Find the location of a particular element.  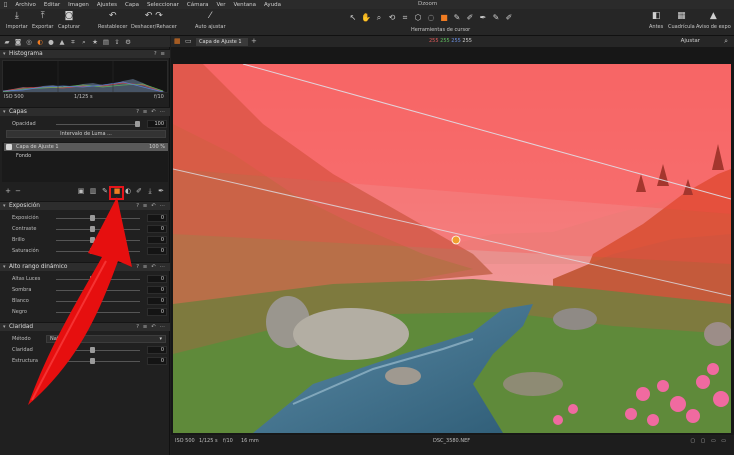

tool-tabs: ▰ ◙ ◎ ◐ ● ▲ ⌗ ⌕ ★ ▤ ⇪ ⚙ is located at coordinates (85, 41).